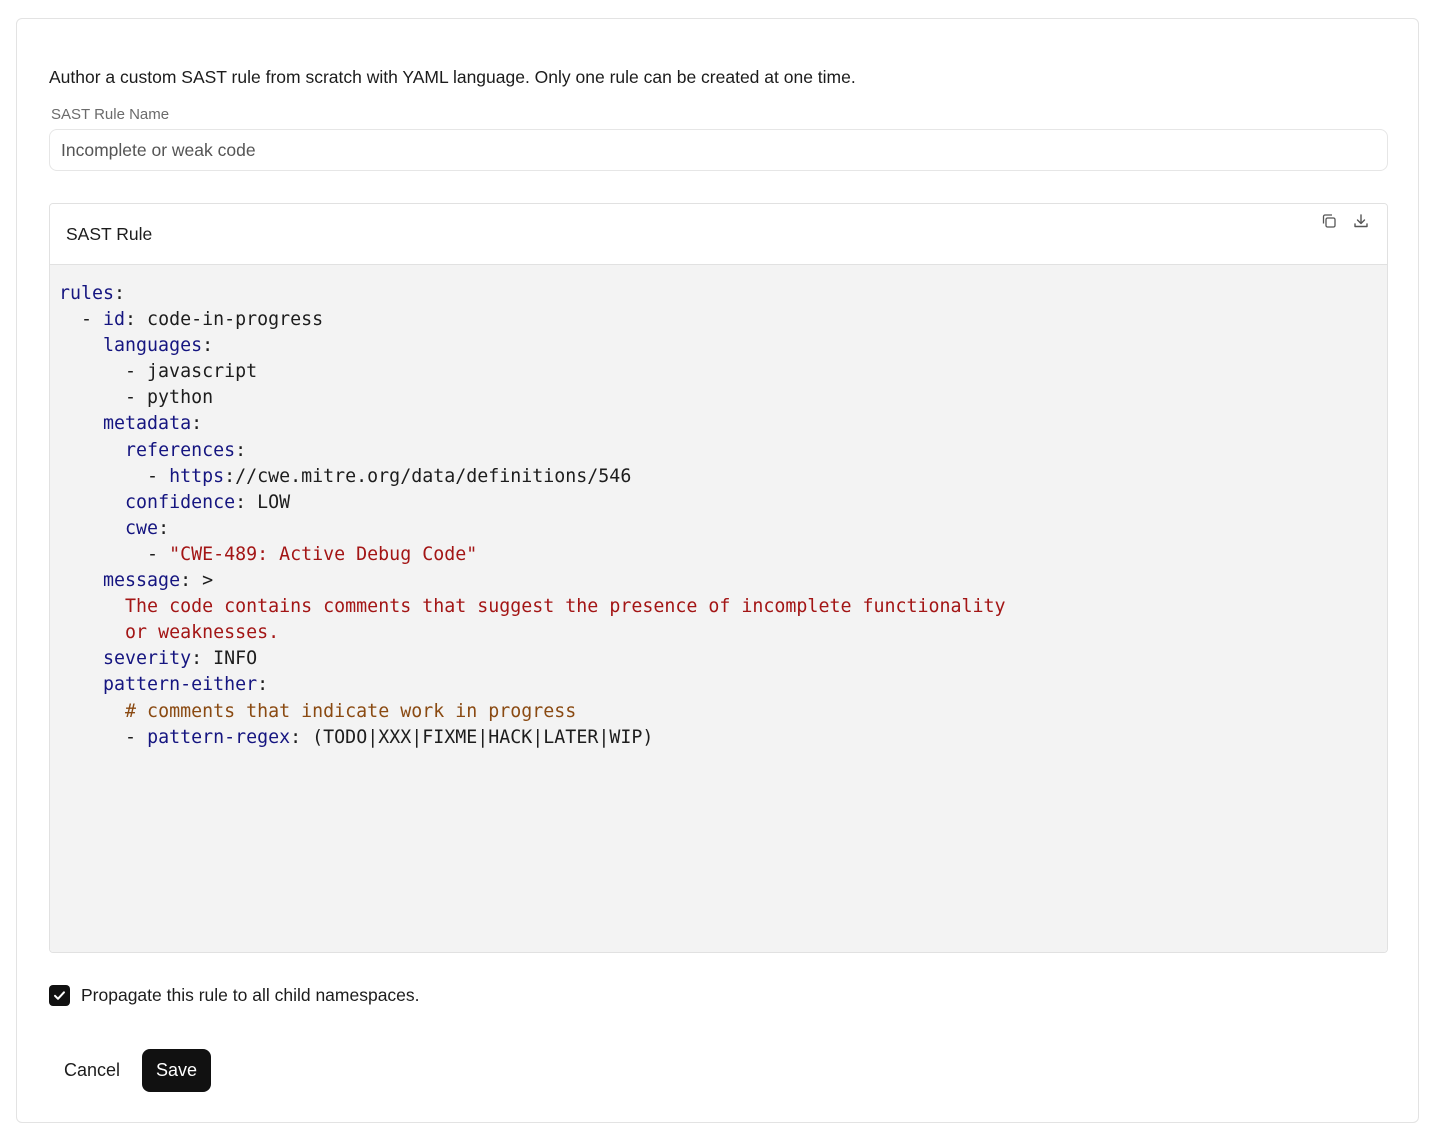 The image size is (1434, 1142). What do you see at coordinates (176, 1070) in the screenshot?
I see `save-button: Save` at bounding box center [176, 1070].